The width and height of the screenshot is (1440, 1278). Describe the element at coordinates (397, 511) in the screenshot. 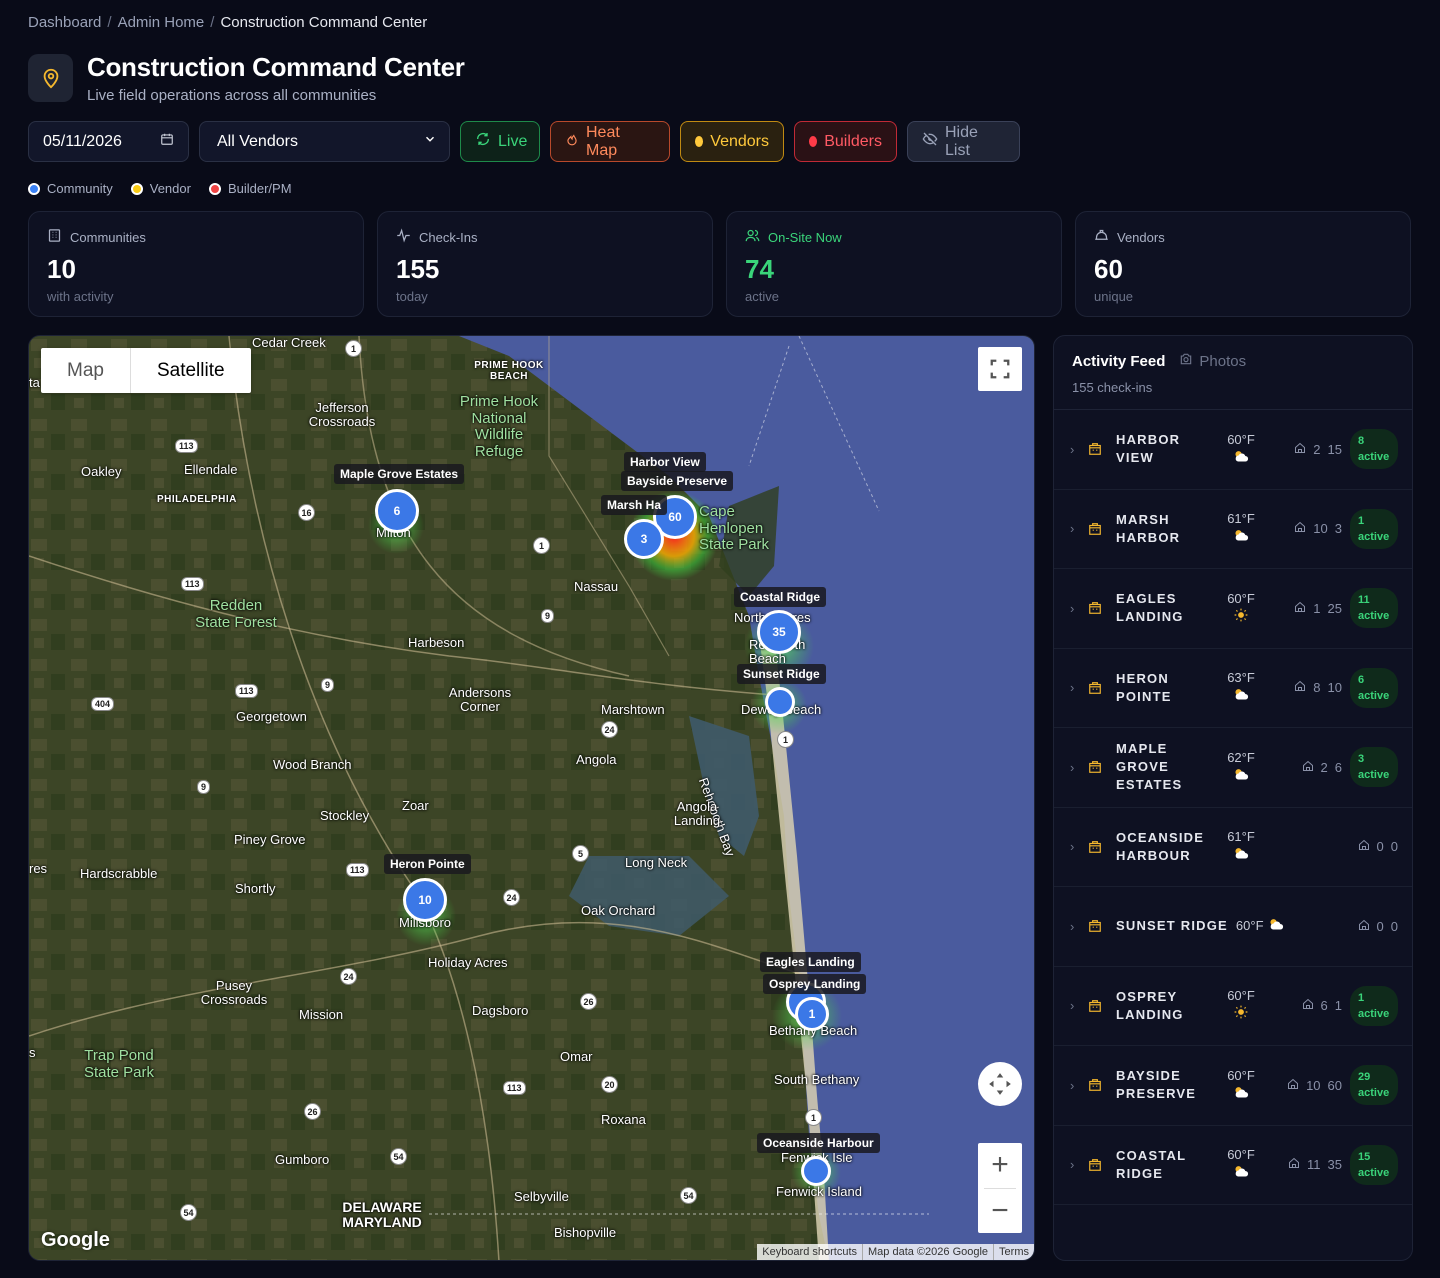

I see `community-cluster: 6` at that location.